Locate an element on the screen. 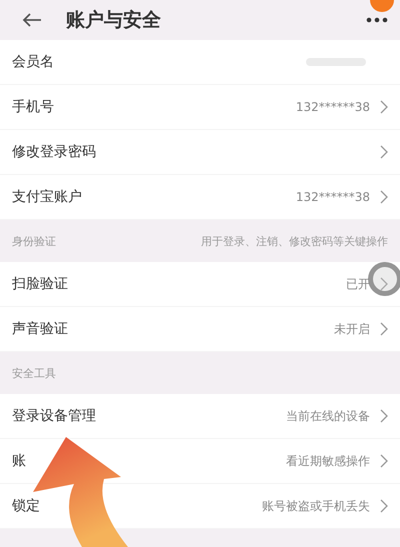 The image size is (400, 547). row-value: 看近期敏感操作 is located at coordinates (328, 461).